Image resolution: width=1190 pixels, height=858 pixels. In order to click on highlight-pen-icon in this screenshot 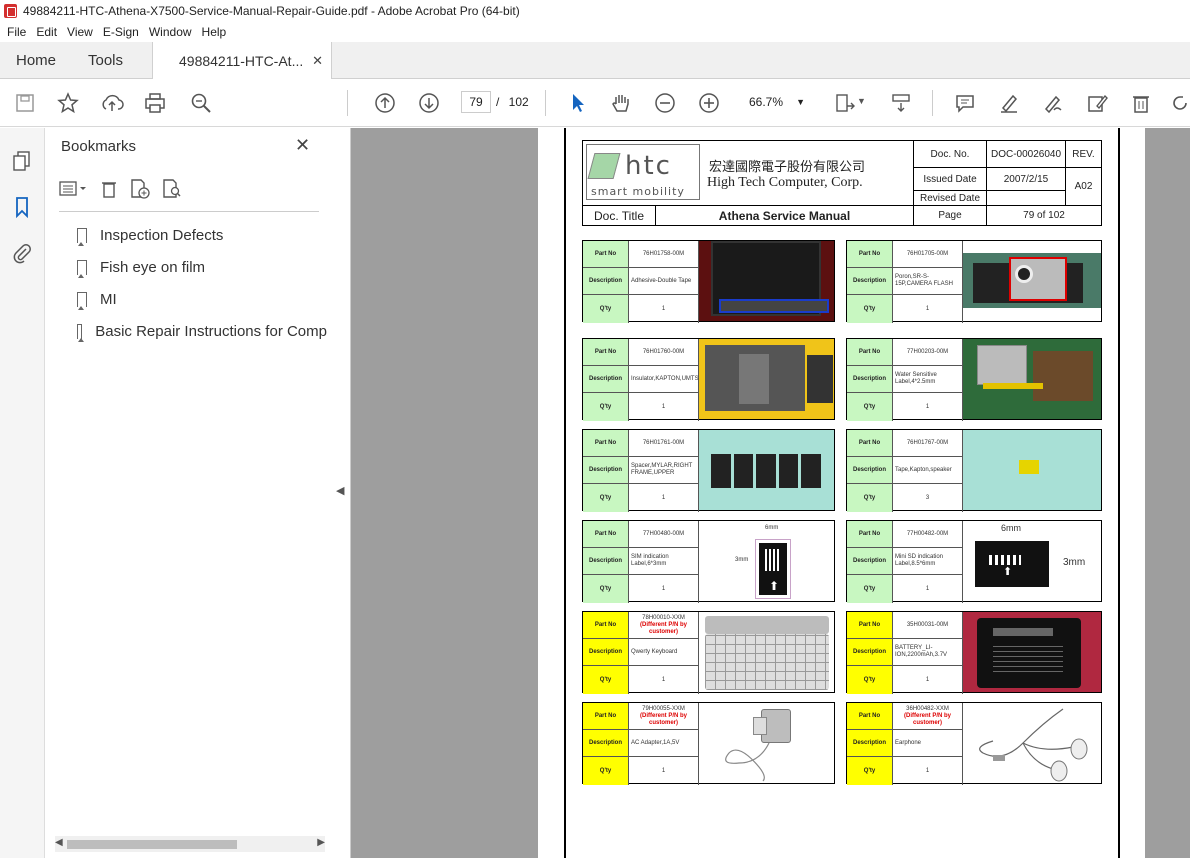, I will do `click(1009, 103)`.